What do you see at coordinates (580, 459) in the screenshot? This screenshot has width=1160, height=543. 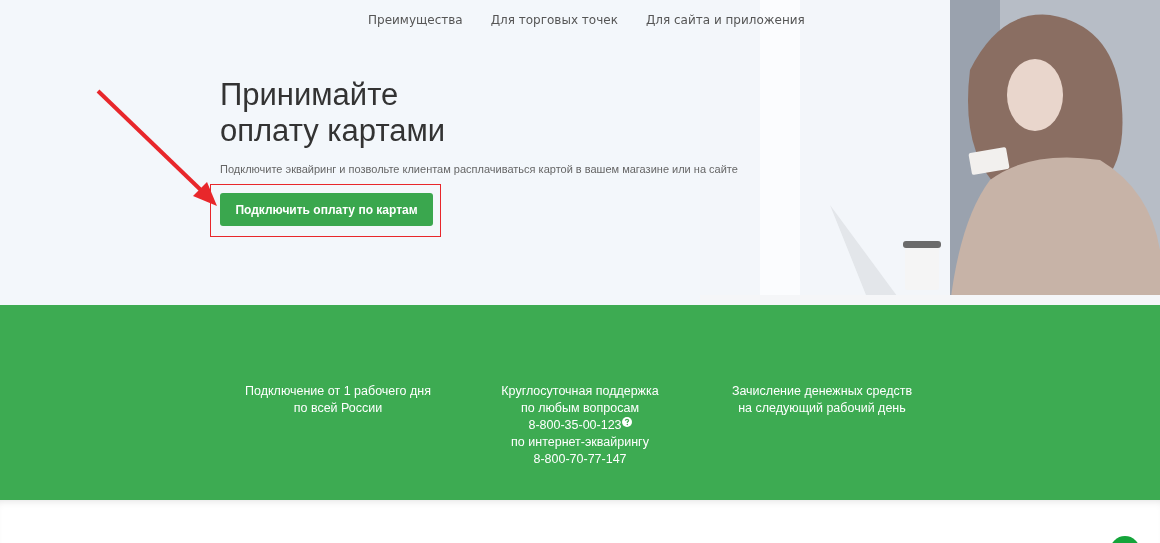 I see `phone-number: 8-800-70-77-147` at bounding box center [580, 459].